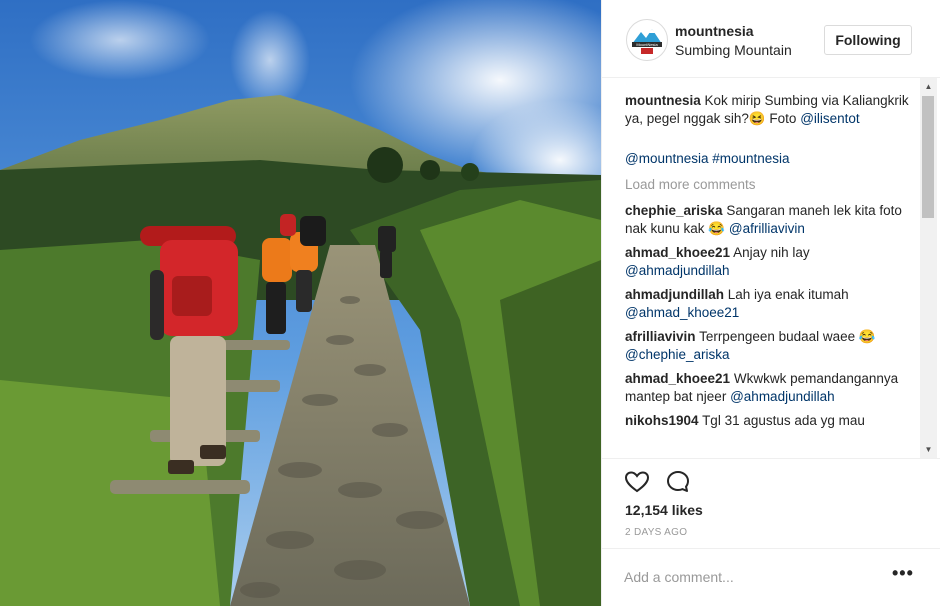  I want to click on avatar: MountNesia, so click(647, 40).